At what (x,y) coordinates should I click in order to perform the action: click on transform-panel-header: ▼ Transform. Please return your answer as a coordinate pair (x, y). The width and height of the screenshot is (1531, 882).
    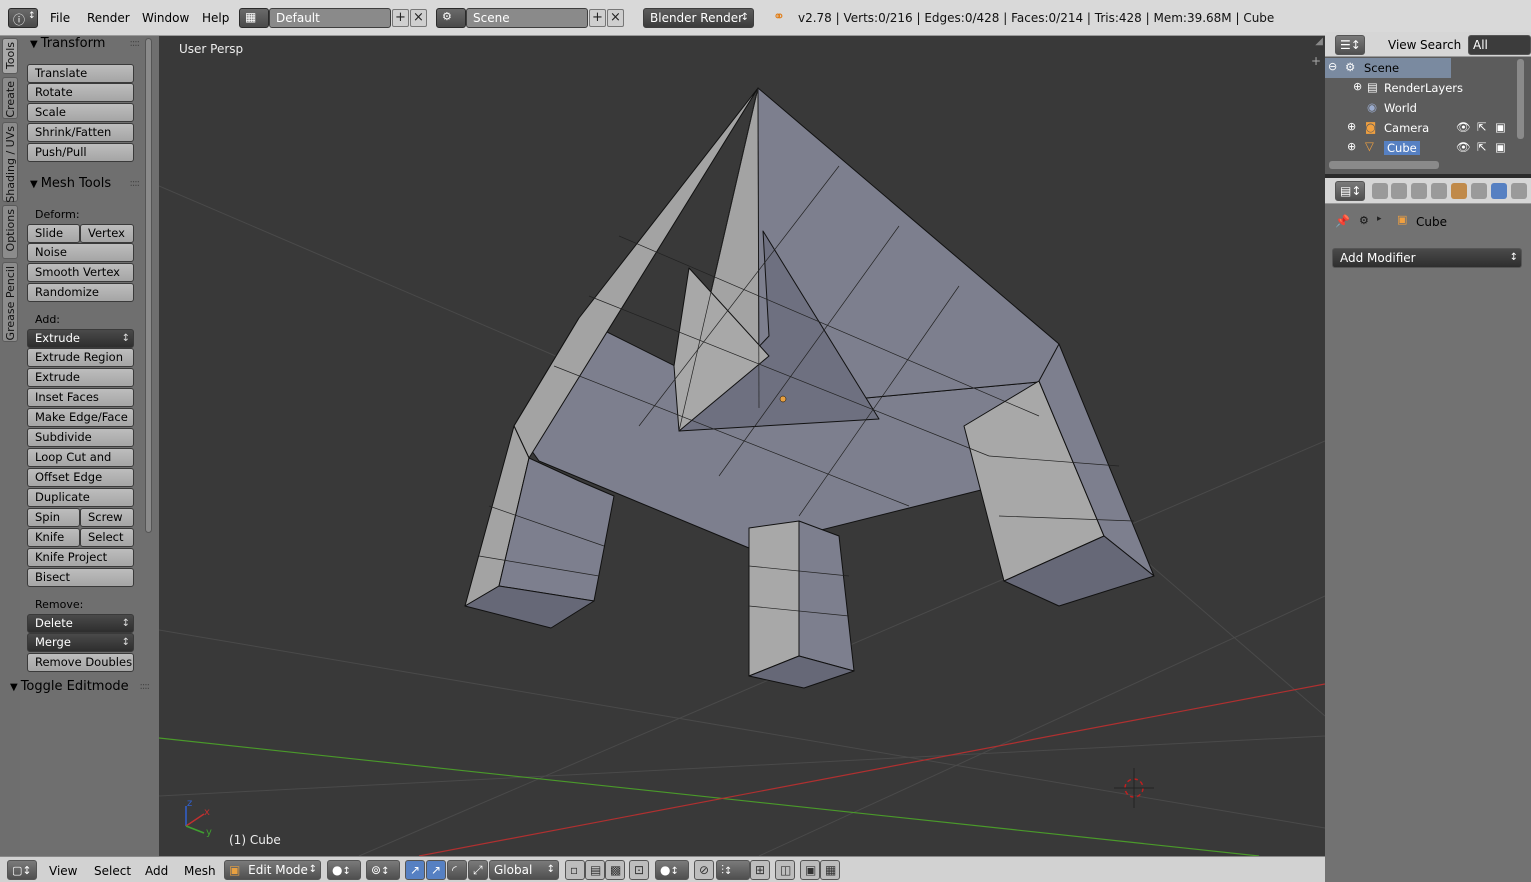
    Looking at the image, I should click on (67, 43).